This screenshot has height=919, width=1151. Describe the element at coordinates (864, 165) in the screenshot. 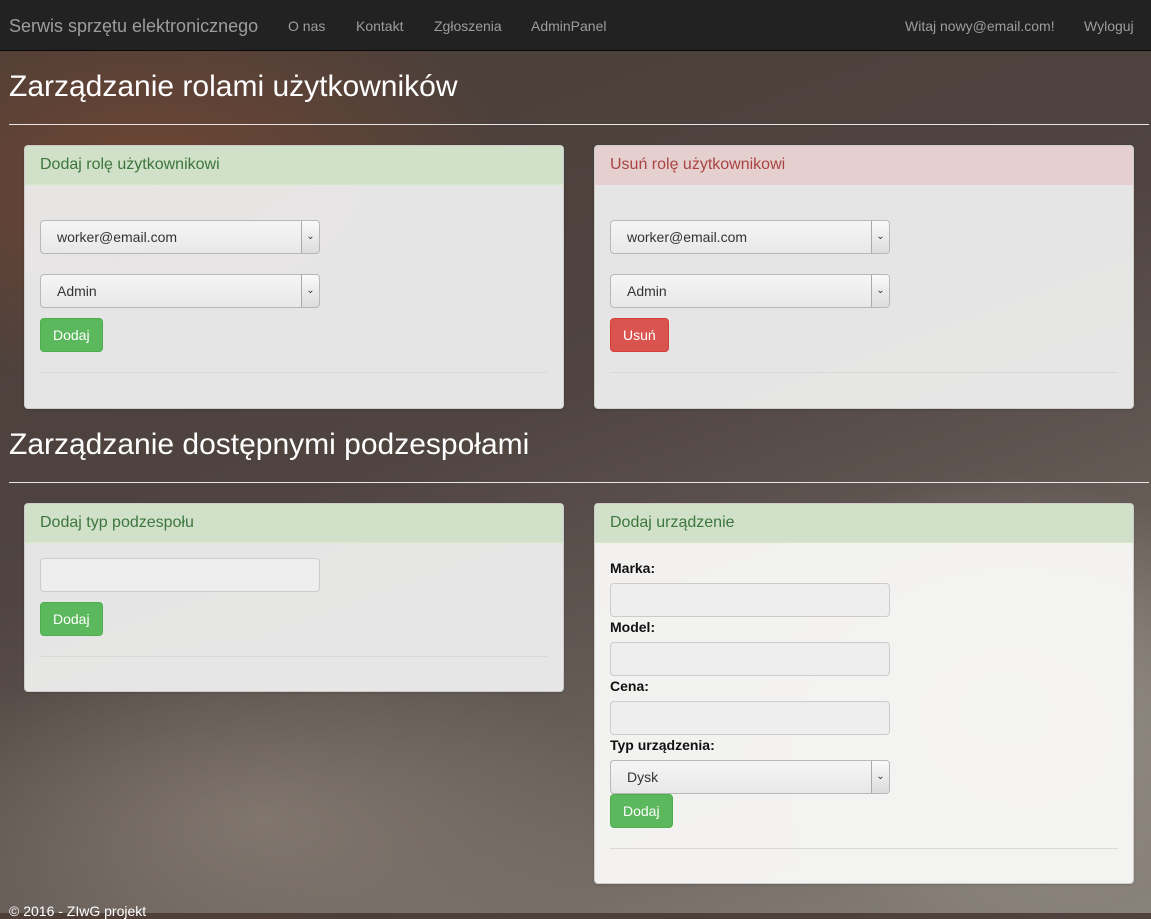

I see `remove-role-panel-heading: Usuń rolę użytkownikowi` at that location.